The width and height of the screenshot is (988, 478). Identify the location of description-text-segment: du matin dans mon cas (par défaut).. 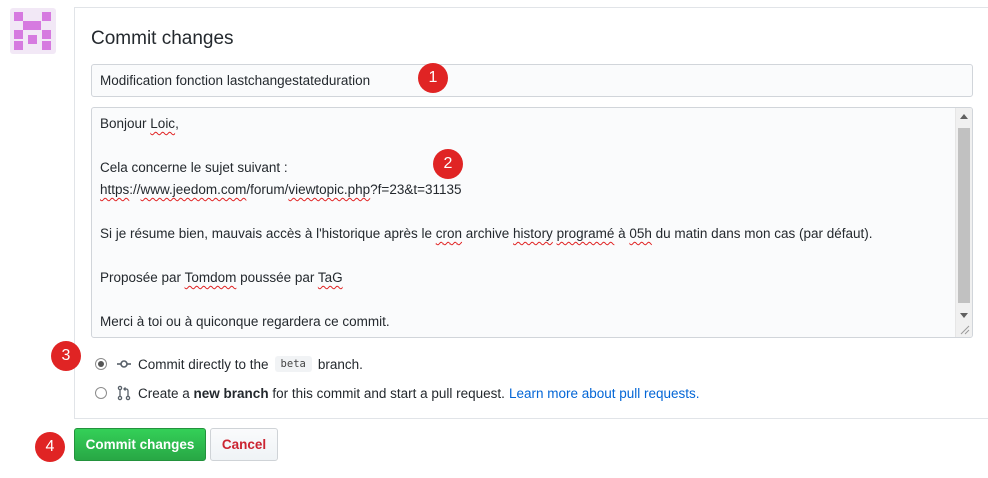
(762, 233).